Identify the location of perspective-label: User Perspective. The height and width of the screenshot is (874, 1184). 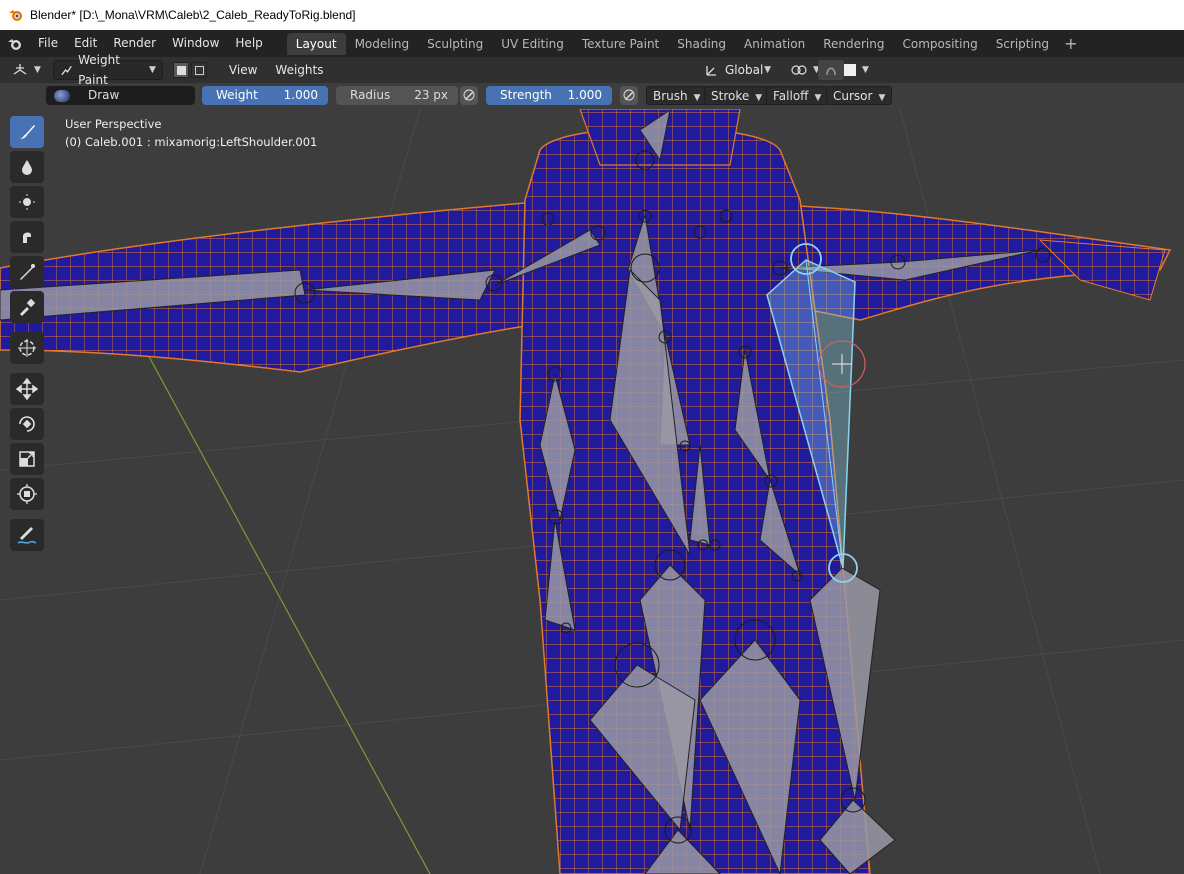
(113, 124).